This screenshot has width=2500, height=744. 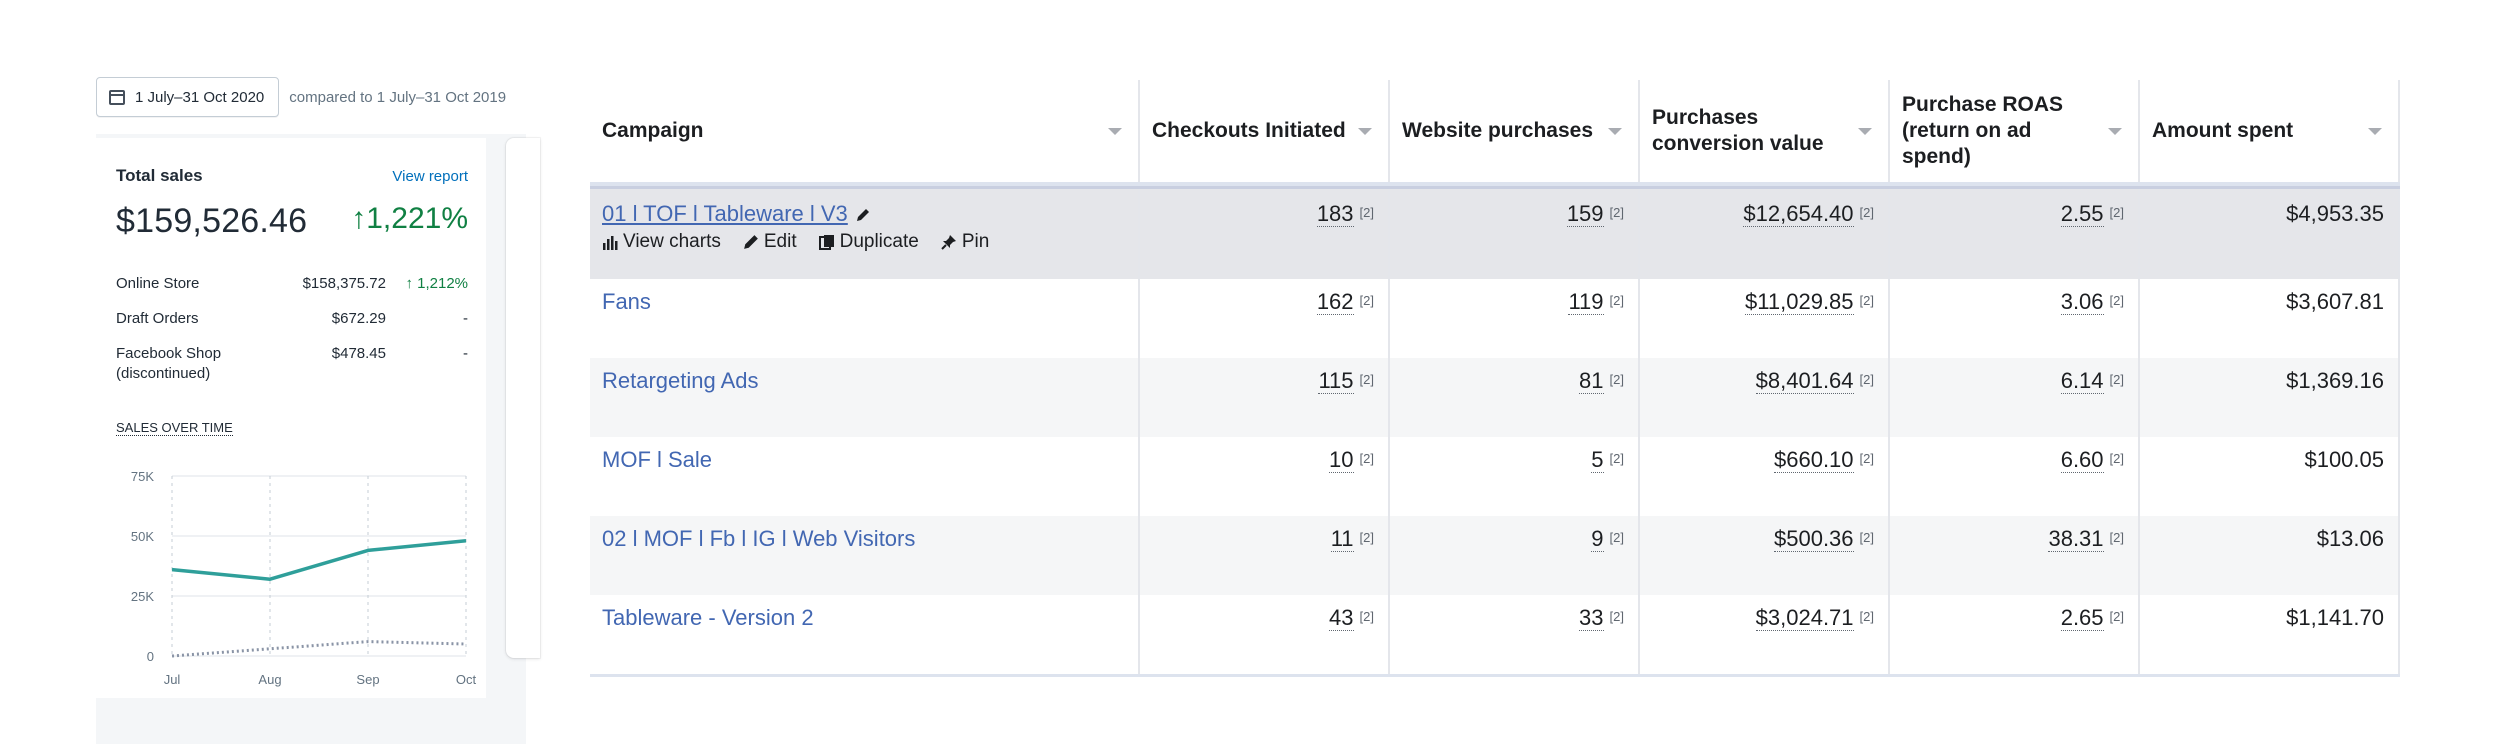 I want to click on metric-value: 183, so click(x=1335, y=214).